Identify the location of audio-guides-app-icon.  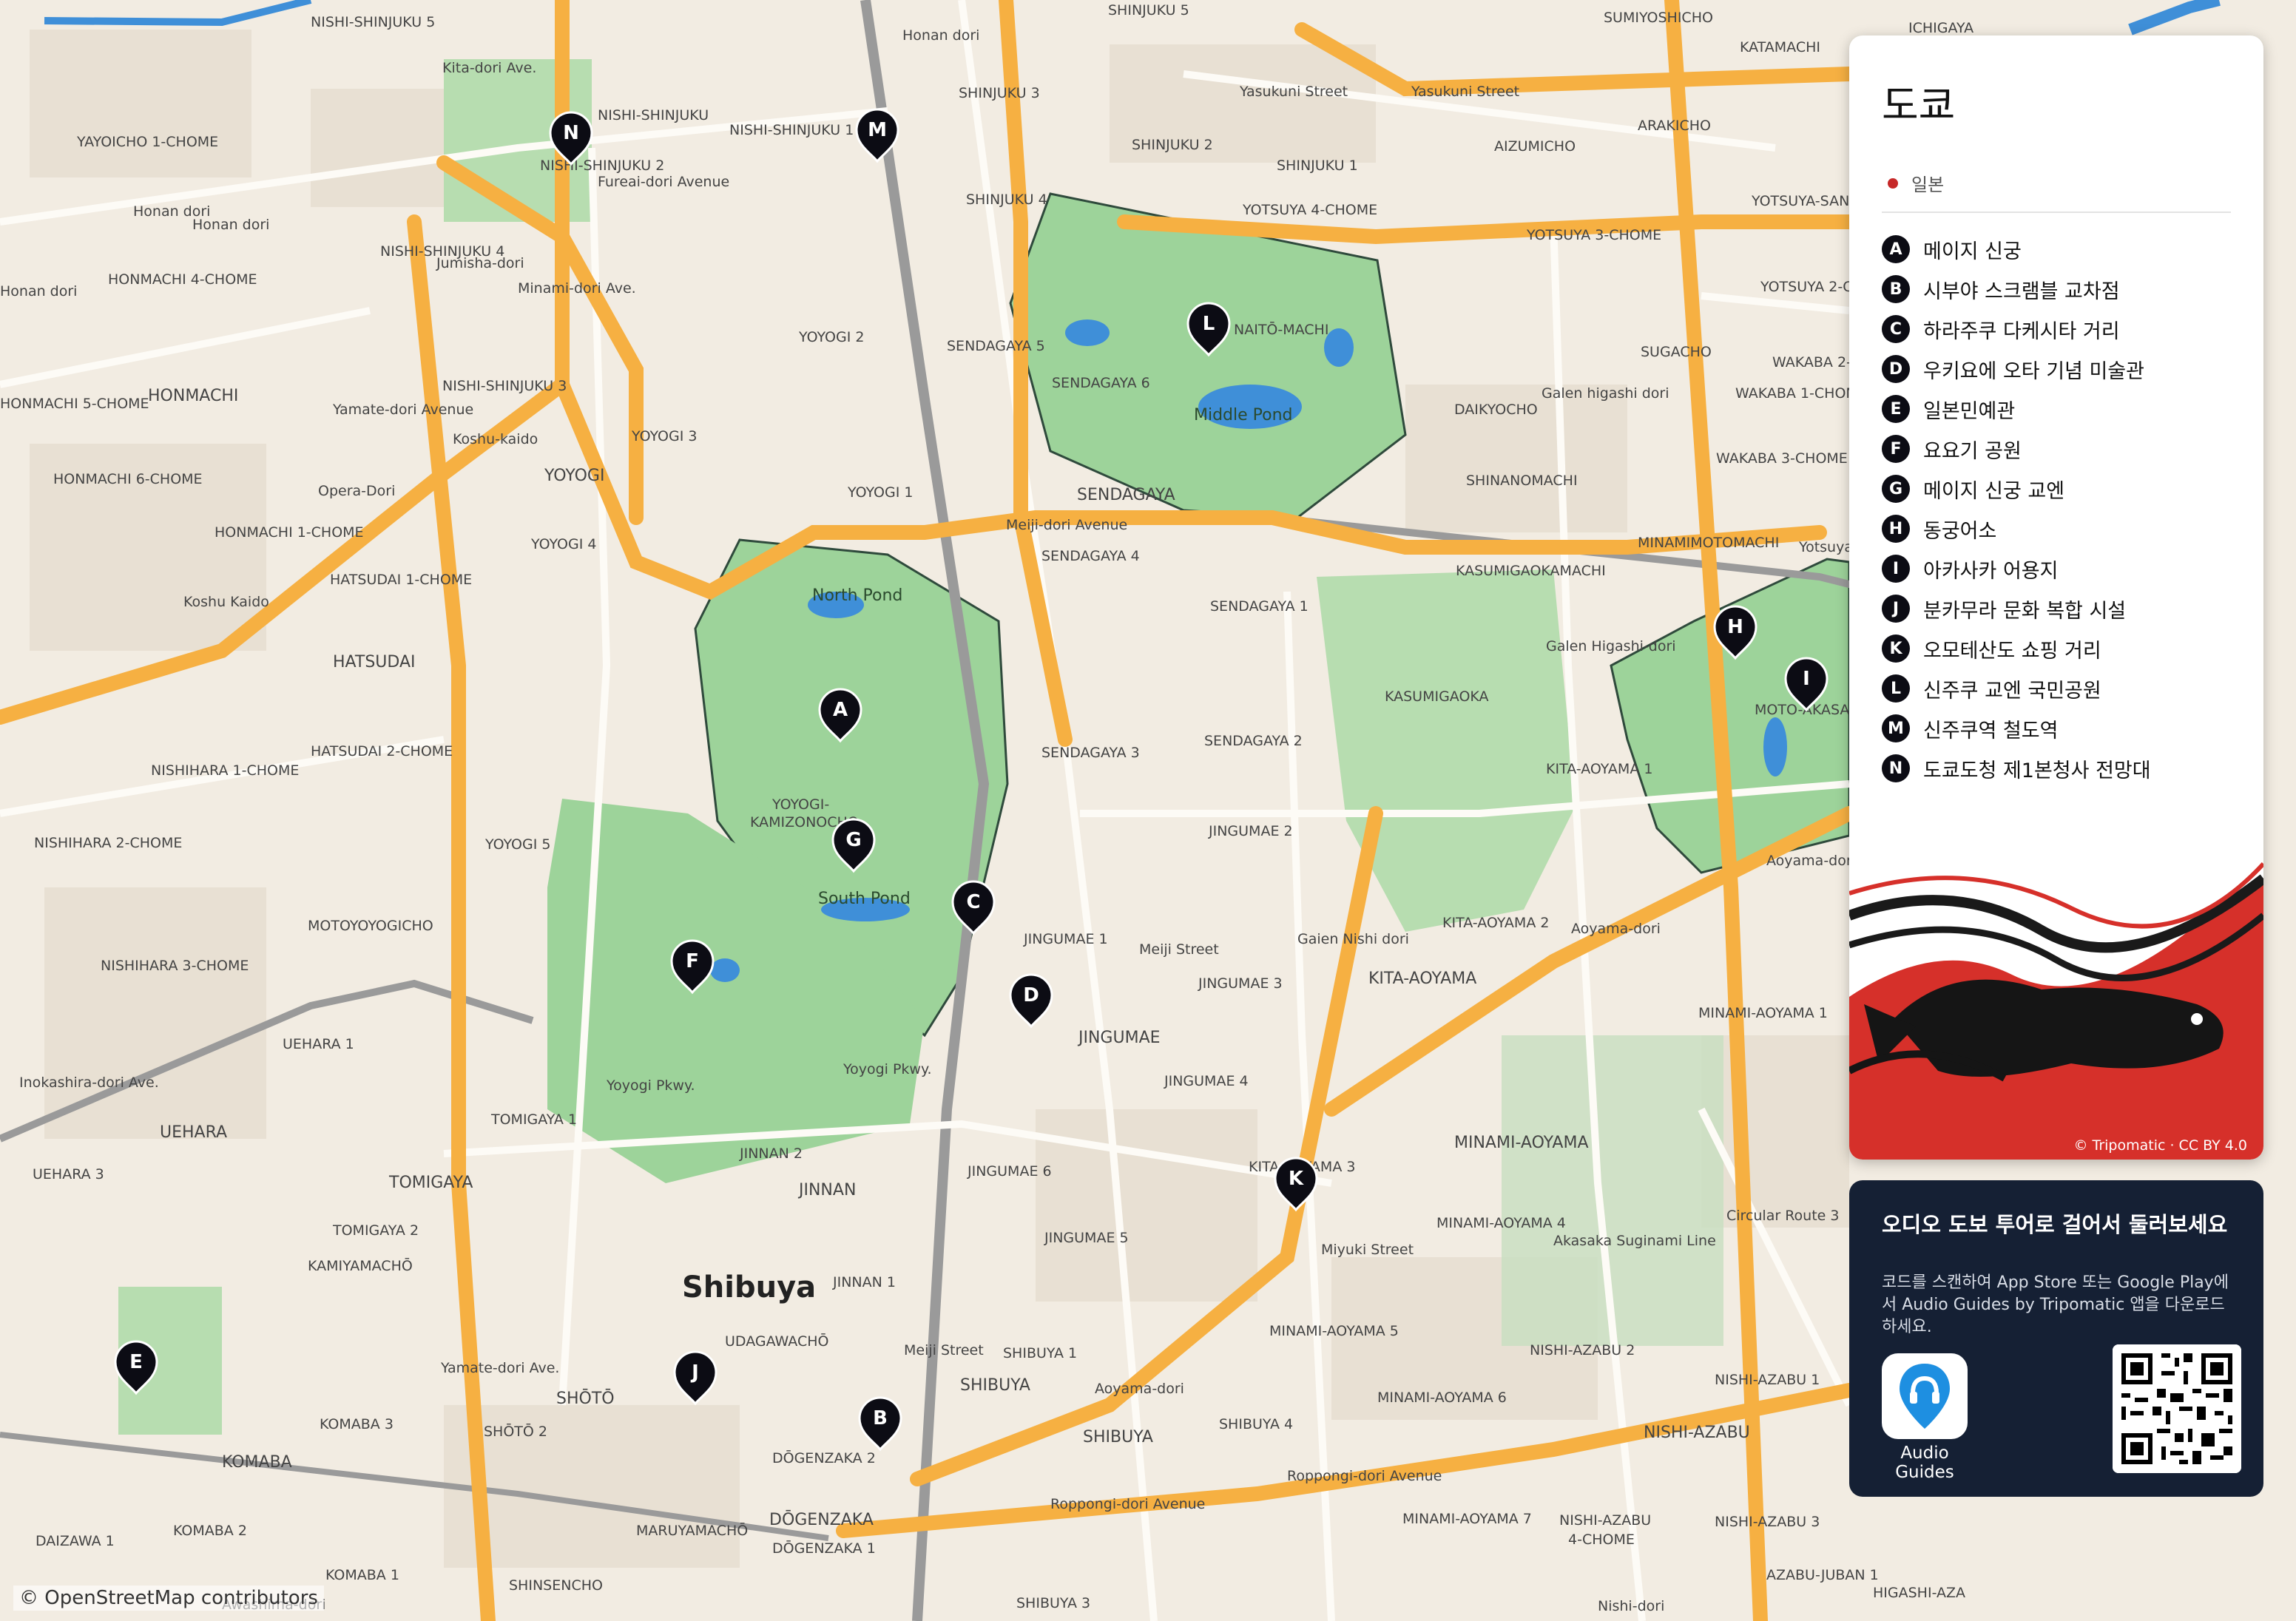
(1925, 1396).